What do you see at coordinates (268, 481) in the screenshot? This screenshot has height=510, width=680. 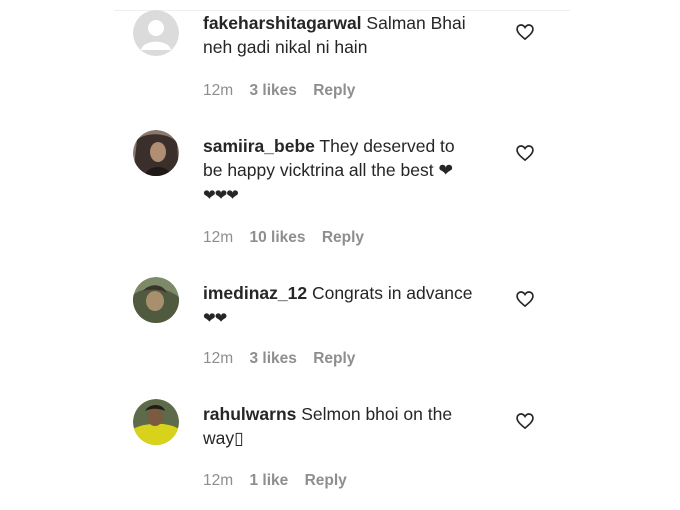 I see `comment-likes: 1 like` at bounding box center [268, 481].